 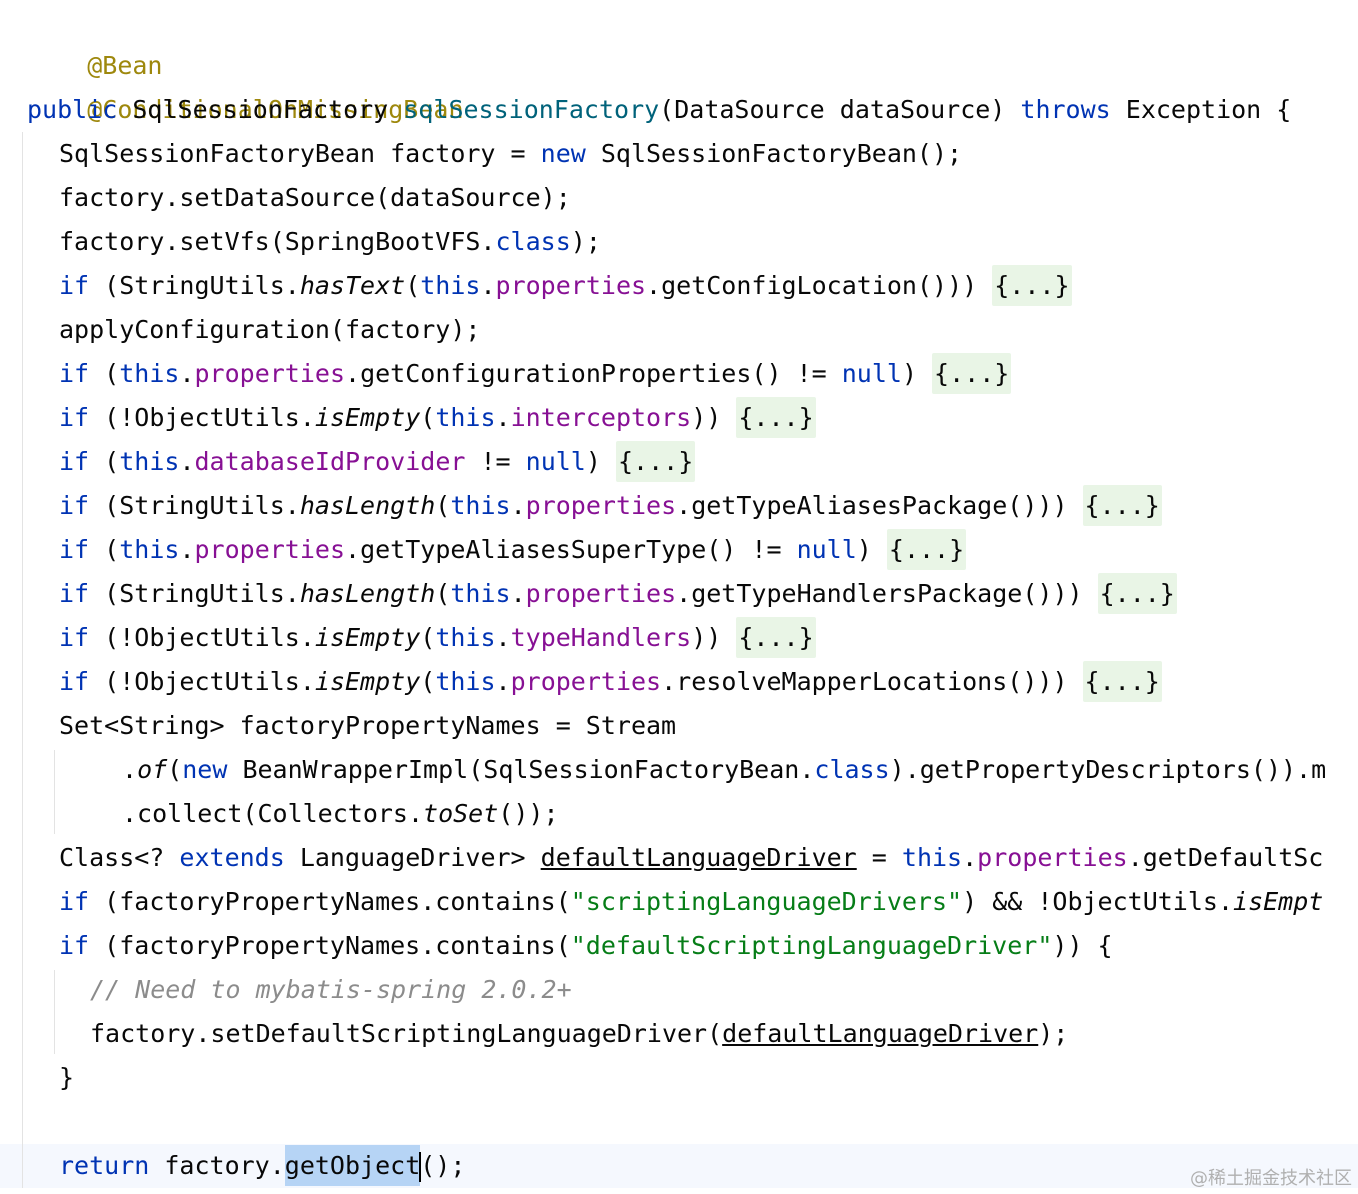 I want to click on selected-identifier: getObject, so click(x=352, y=1165).